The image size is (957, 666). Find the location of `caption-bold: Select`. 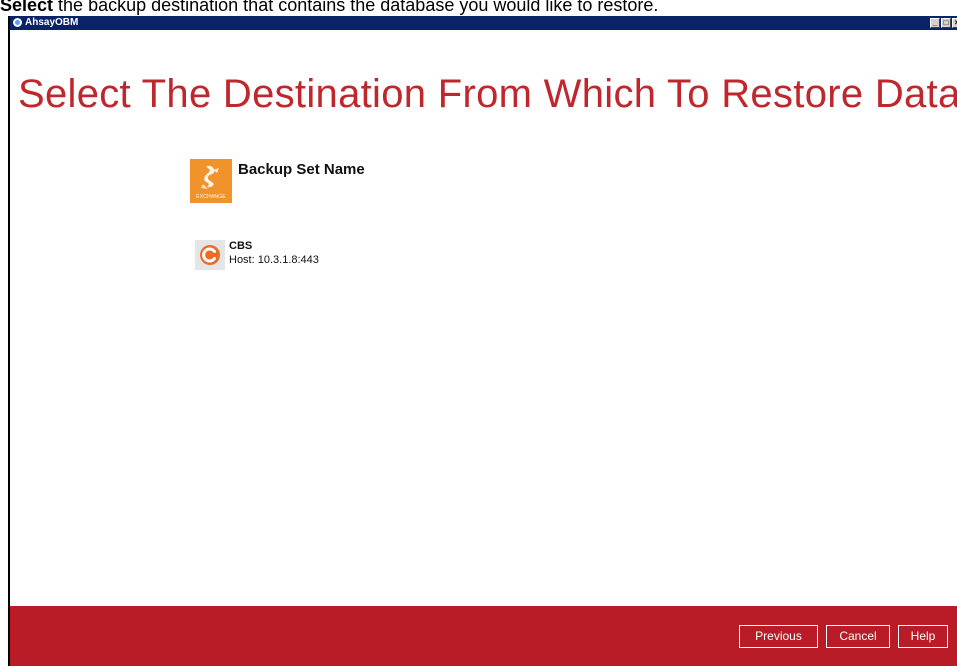

caption-bold: Select is located at coordinates (27, 7).